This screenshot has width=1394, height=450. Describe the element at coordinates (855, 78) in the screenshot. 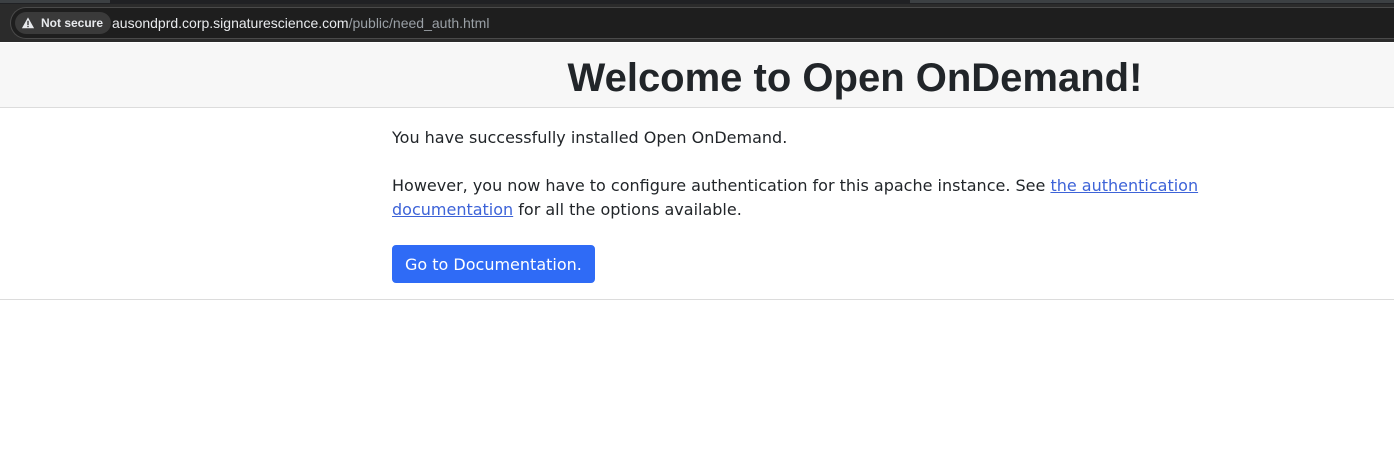

I see `page-title: Welcome to Open OnDemand!` at that location.